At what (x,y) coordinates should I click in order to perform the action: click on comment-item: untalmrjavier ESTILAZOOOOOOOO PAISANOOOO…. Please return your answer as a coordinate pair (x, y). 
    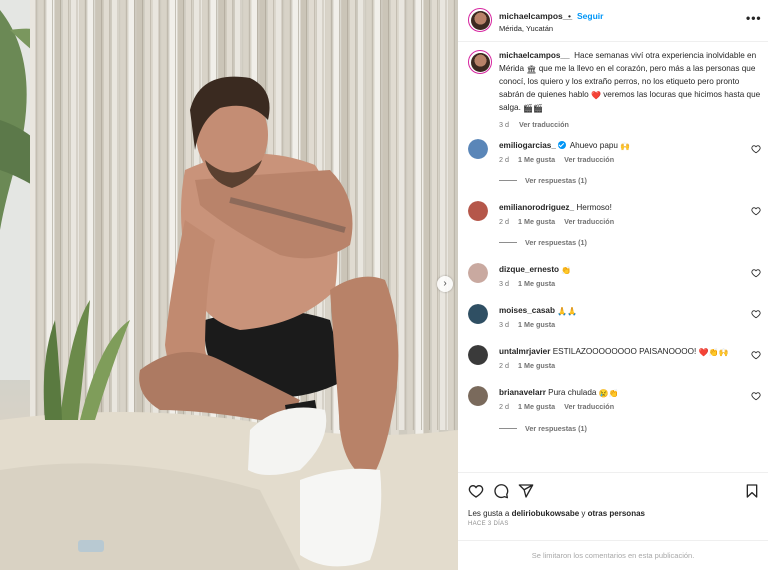
    Looking at the image, I should click on (613, 360).